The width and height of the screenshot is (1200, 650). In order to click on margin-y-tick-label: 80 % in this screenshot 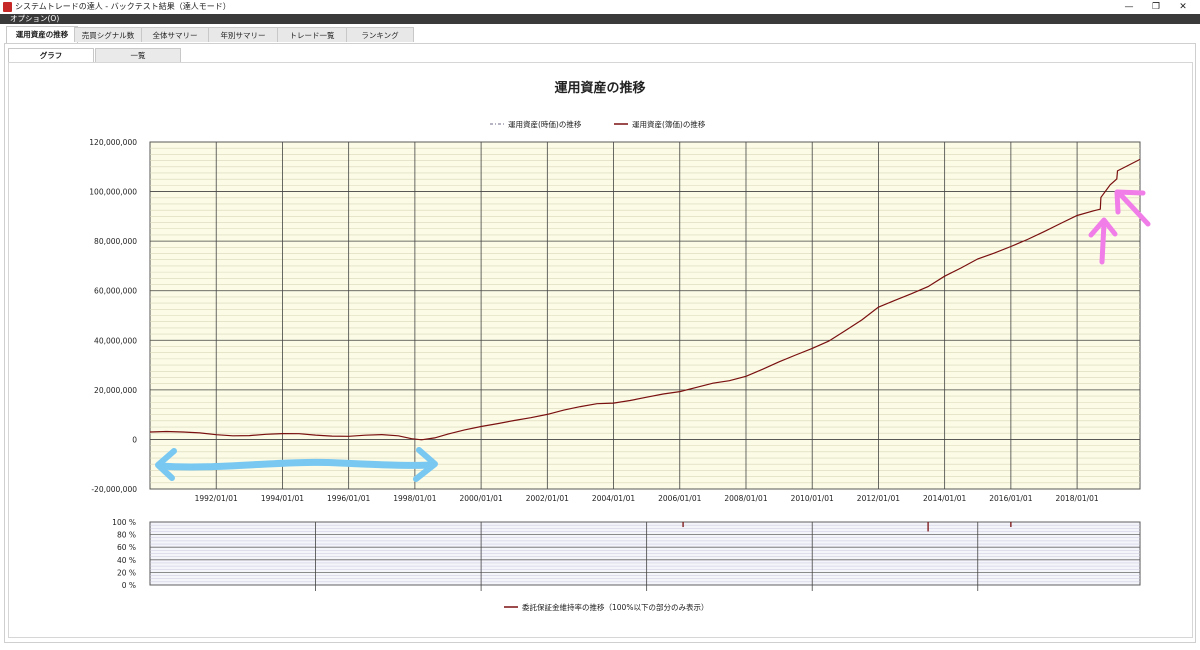, I will do `click(126, 535)`.